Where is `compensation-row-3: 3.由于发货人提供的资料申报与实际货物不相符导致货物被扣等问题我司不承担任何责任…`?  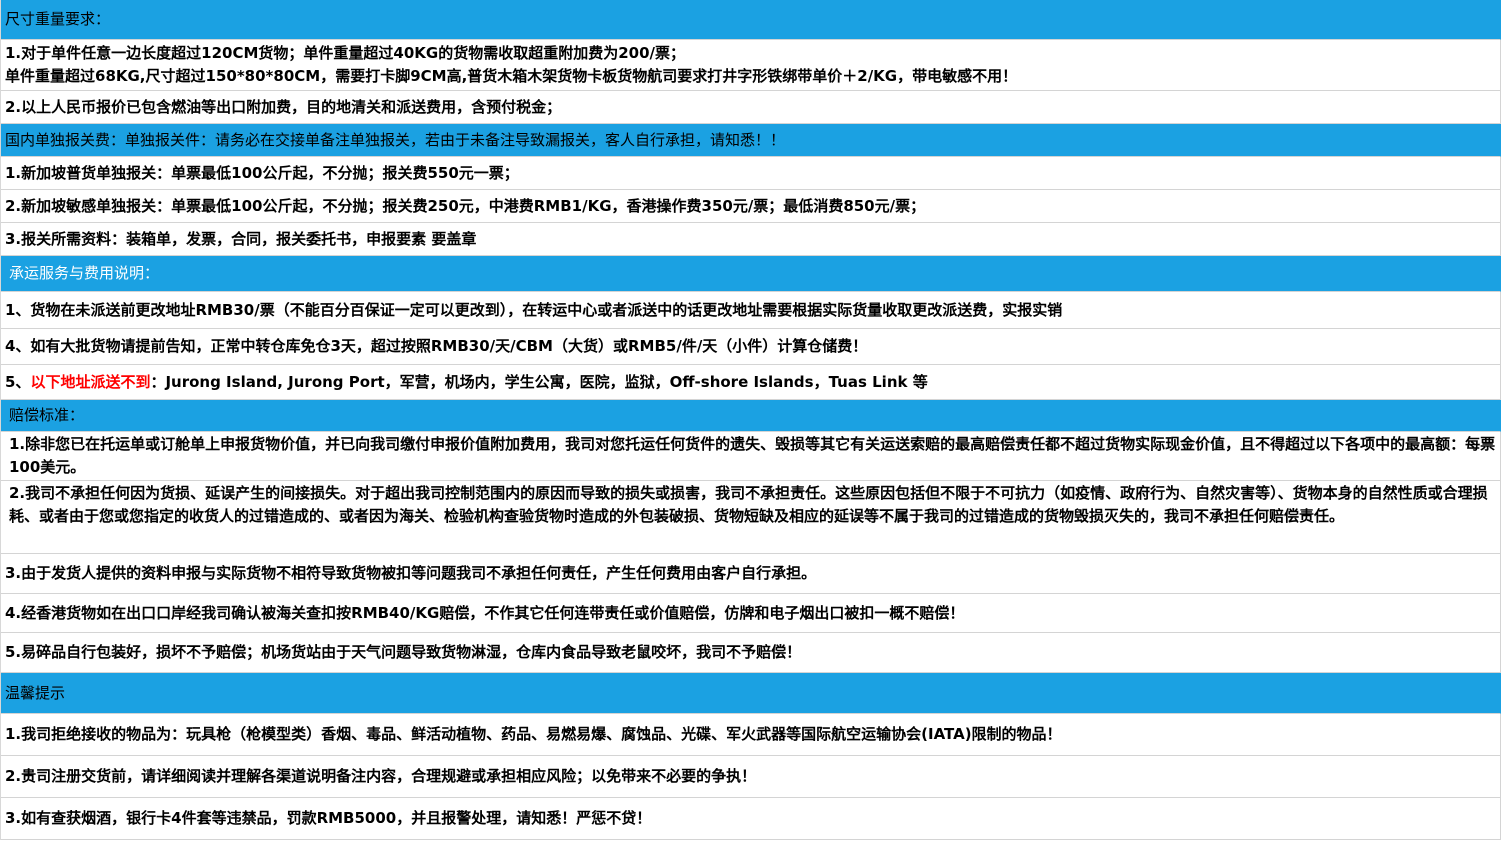 compensation-row-3: 3.由于发货人提供的资料申报与实际货物不相符导致货物被扣等问题我司不承担任何责任… is located at coordinates (751, 574).